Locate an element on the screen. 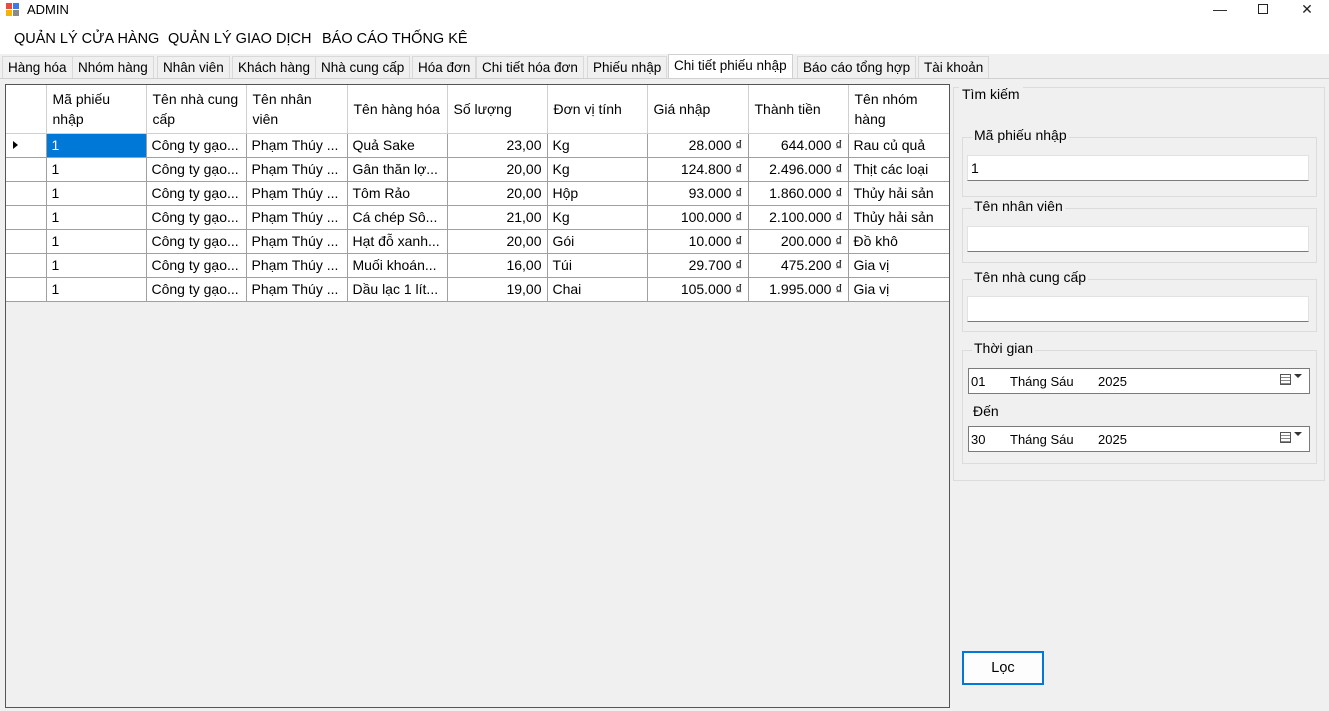 The width and height of the screenshot is (1329, 711). cell-total: 200.000 ₫ is located at coordinates (798, 241).